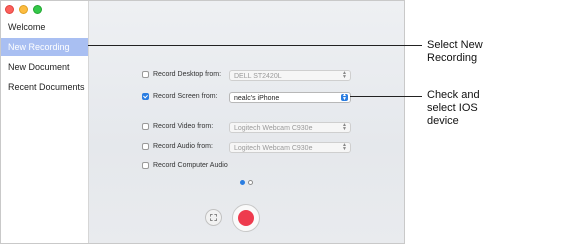  I want to click on callout-line-new-recording, so click(255, 45).